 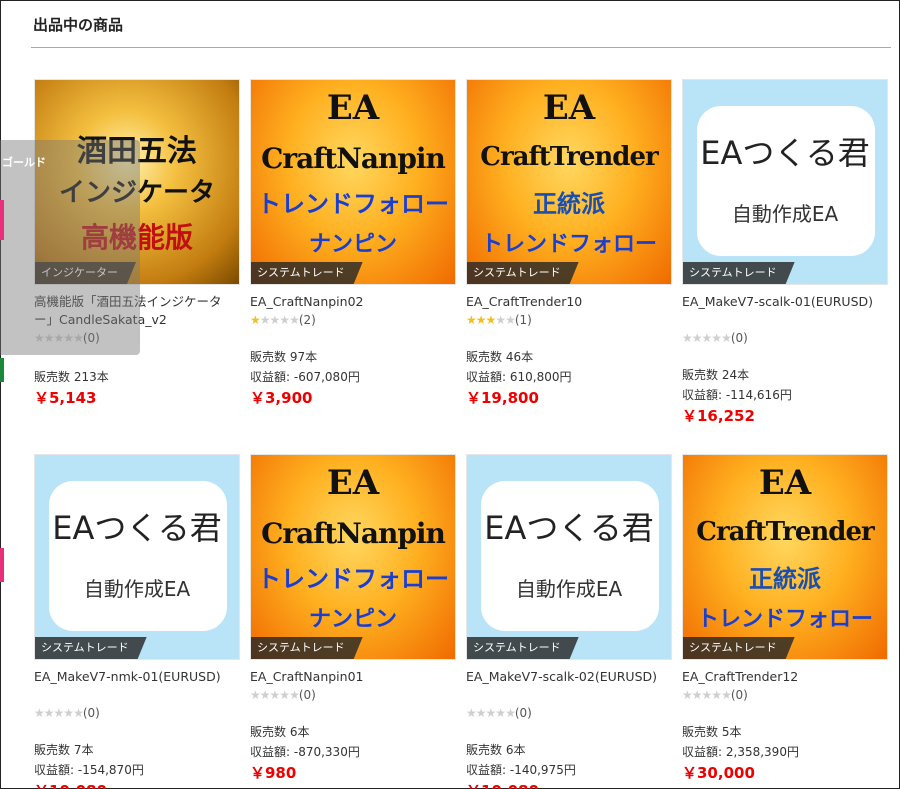 I want to click on product-name-link: EA_MakeV7-nmk-01(EURUSD), so click(x=137, y=686).